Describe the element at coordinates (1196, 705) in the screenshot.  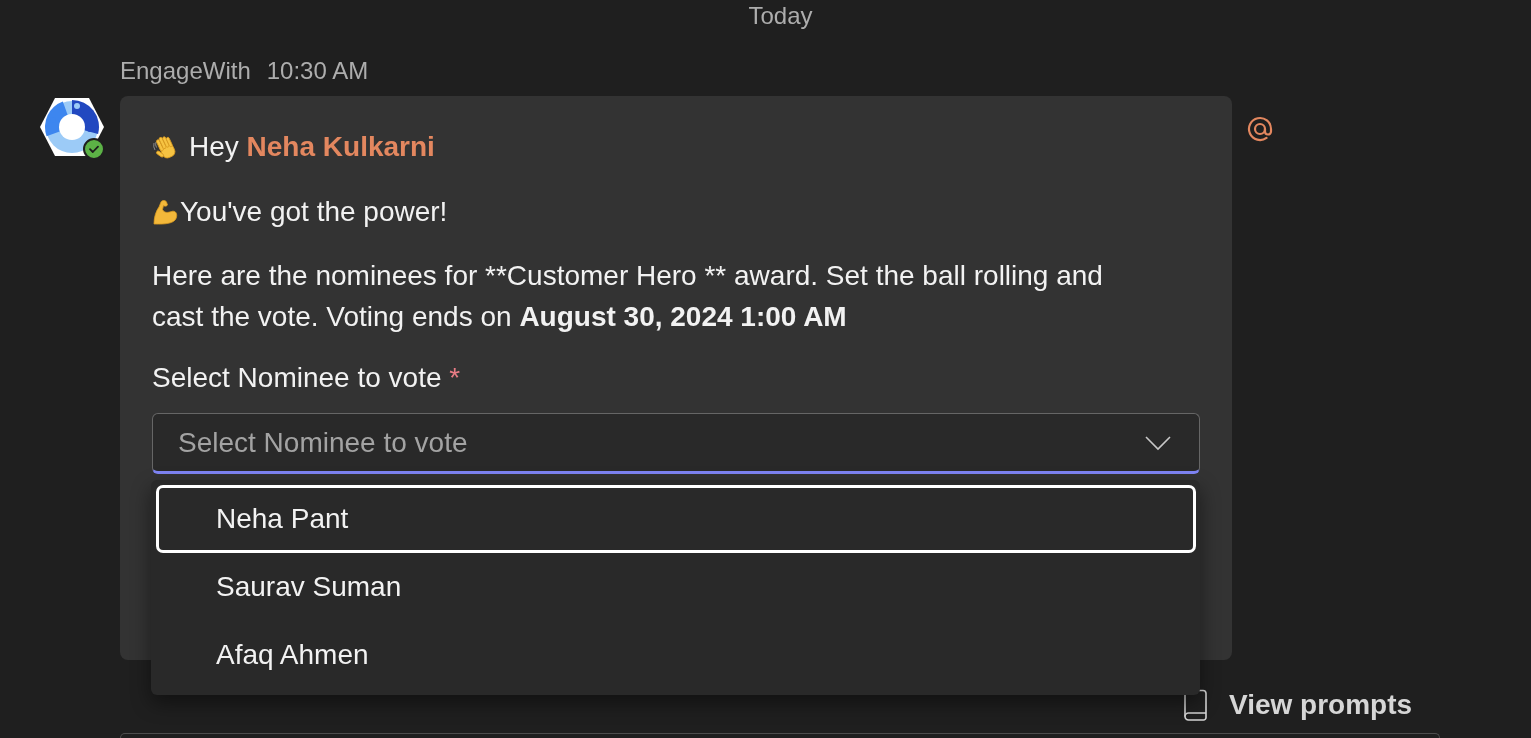
I see `notebook-icon` at that location.